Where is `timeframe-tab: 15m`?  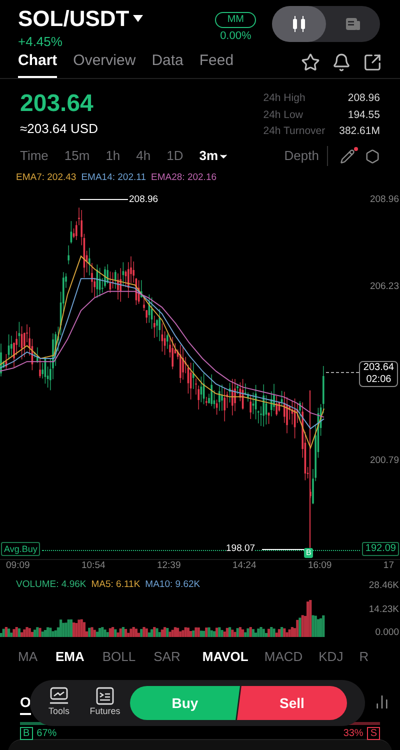
timeframe-tab: 15m is located at coordinates (77, 156).